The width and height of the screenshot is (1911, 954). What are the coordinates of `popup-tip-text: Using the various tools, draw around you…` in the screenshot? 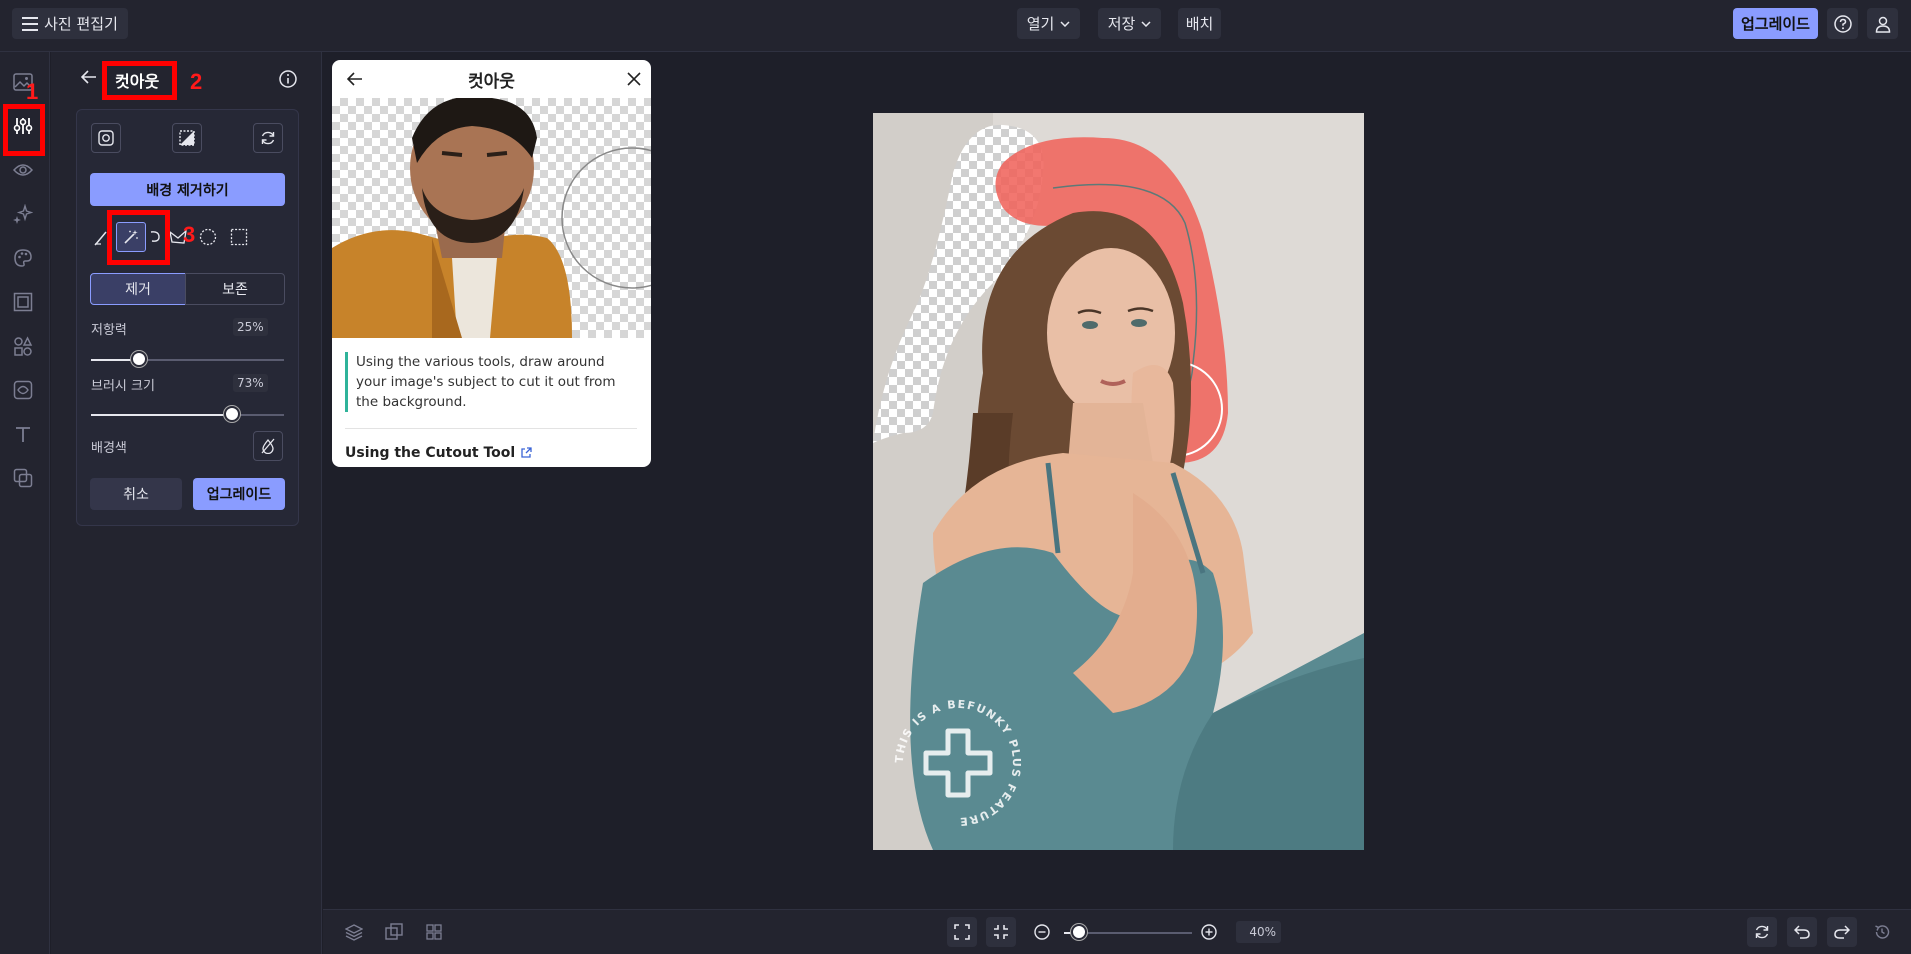 It's located at (490, 382).